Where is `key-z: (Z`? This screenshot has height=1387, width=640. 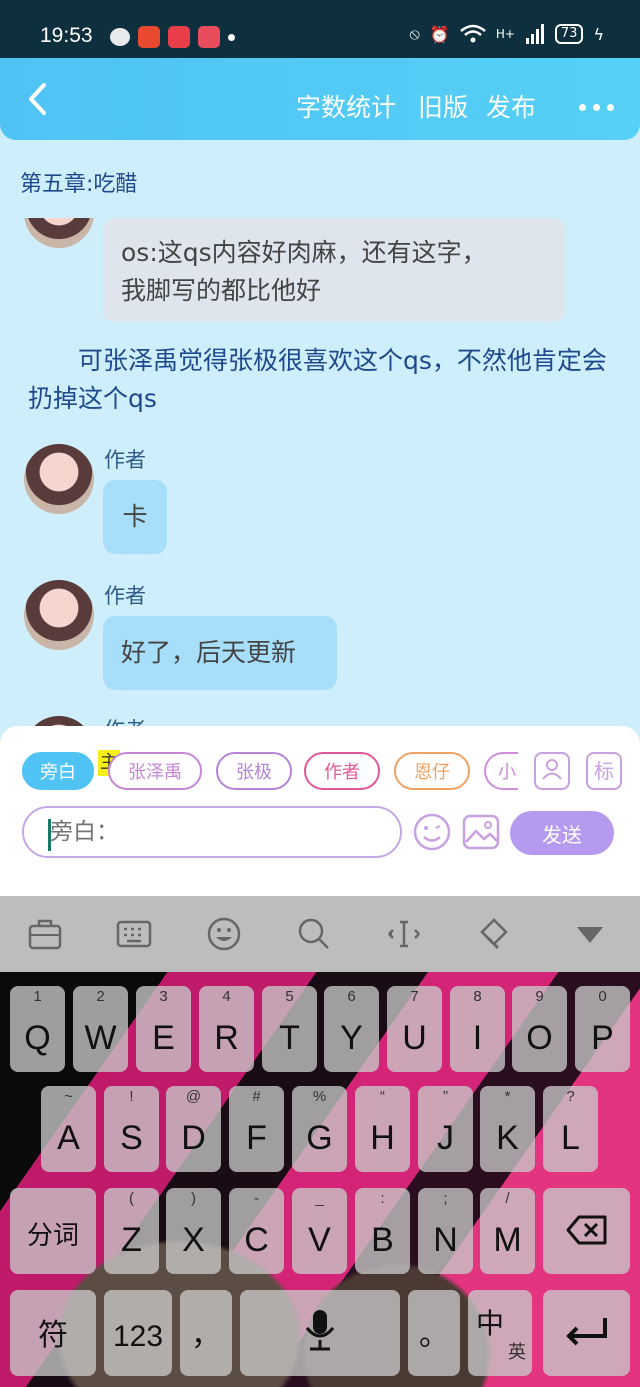
key-z: (Z is located at coordinates (131, 1231).